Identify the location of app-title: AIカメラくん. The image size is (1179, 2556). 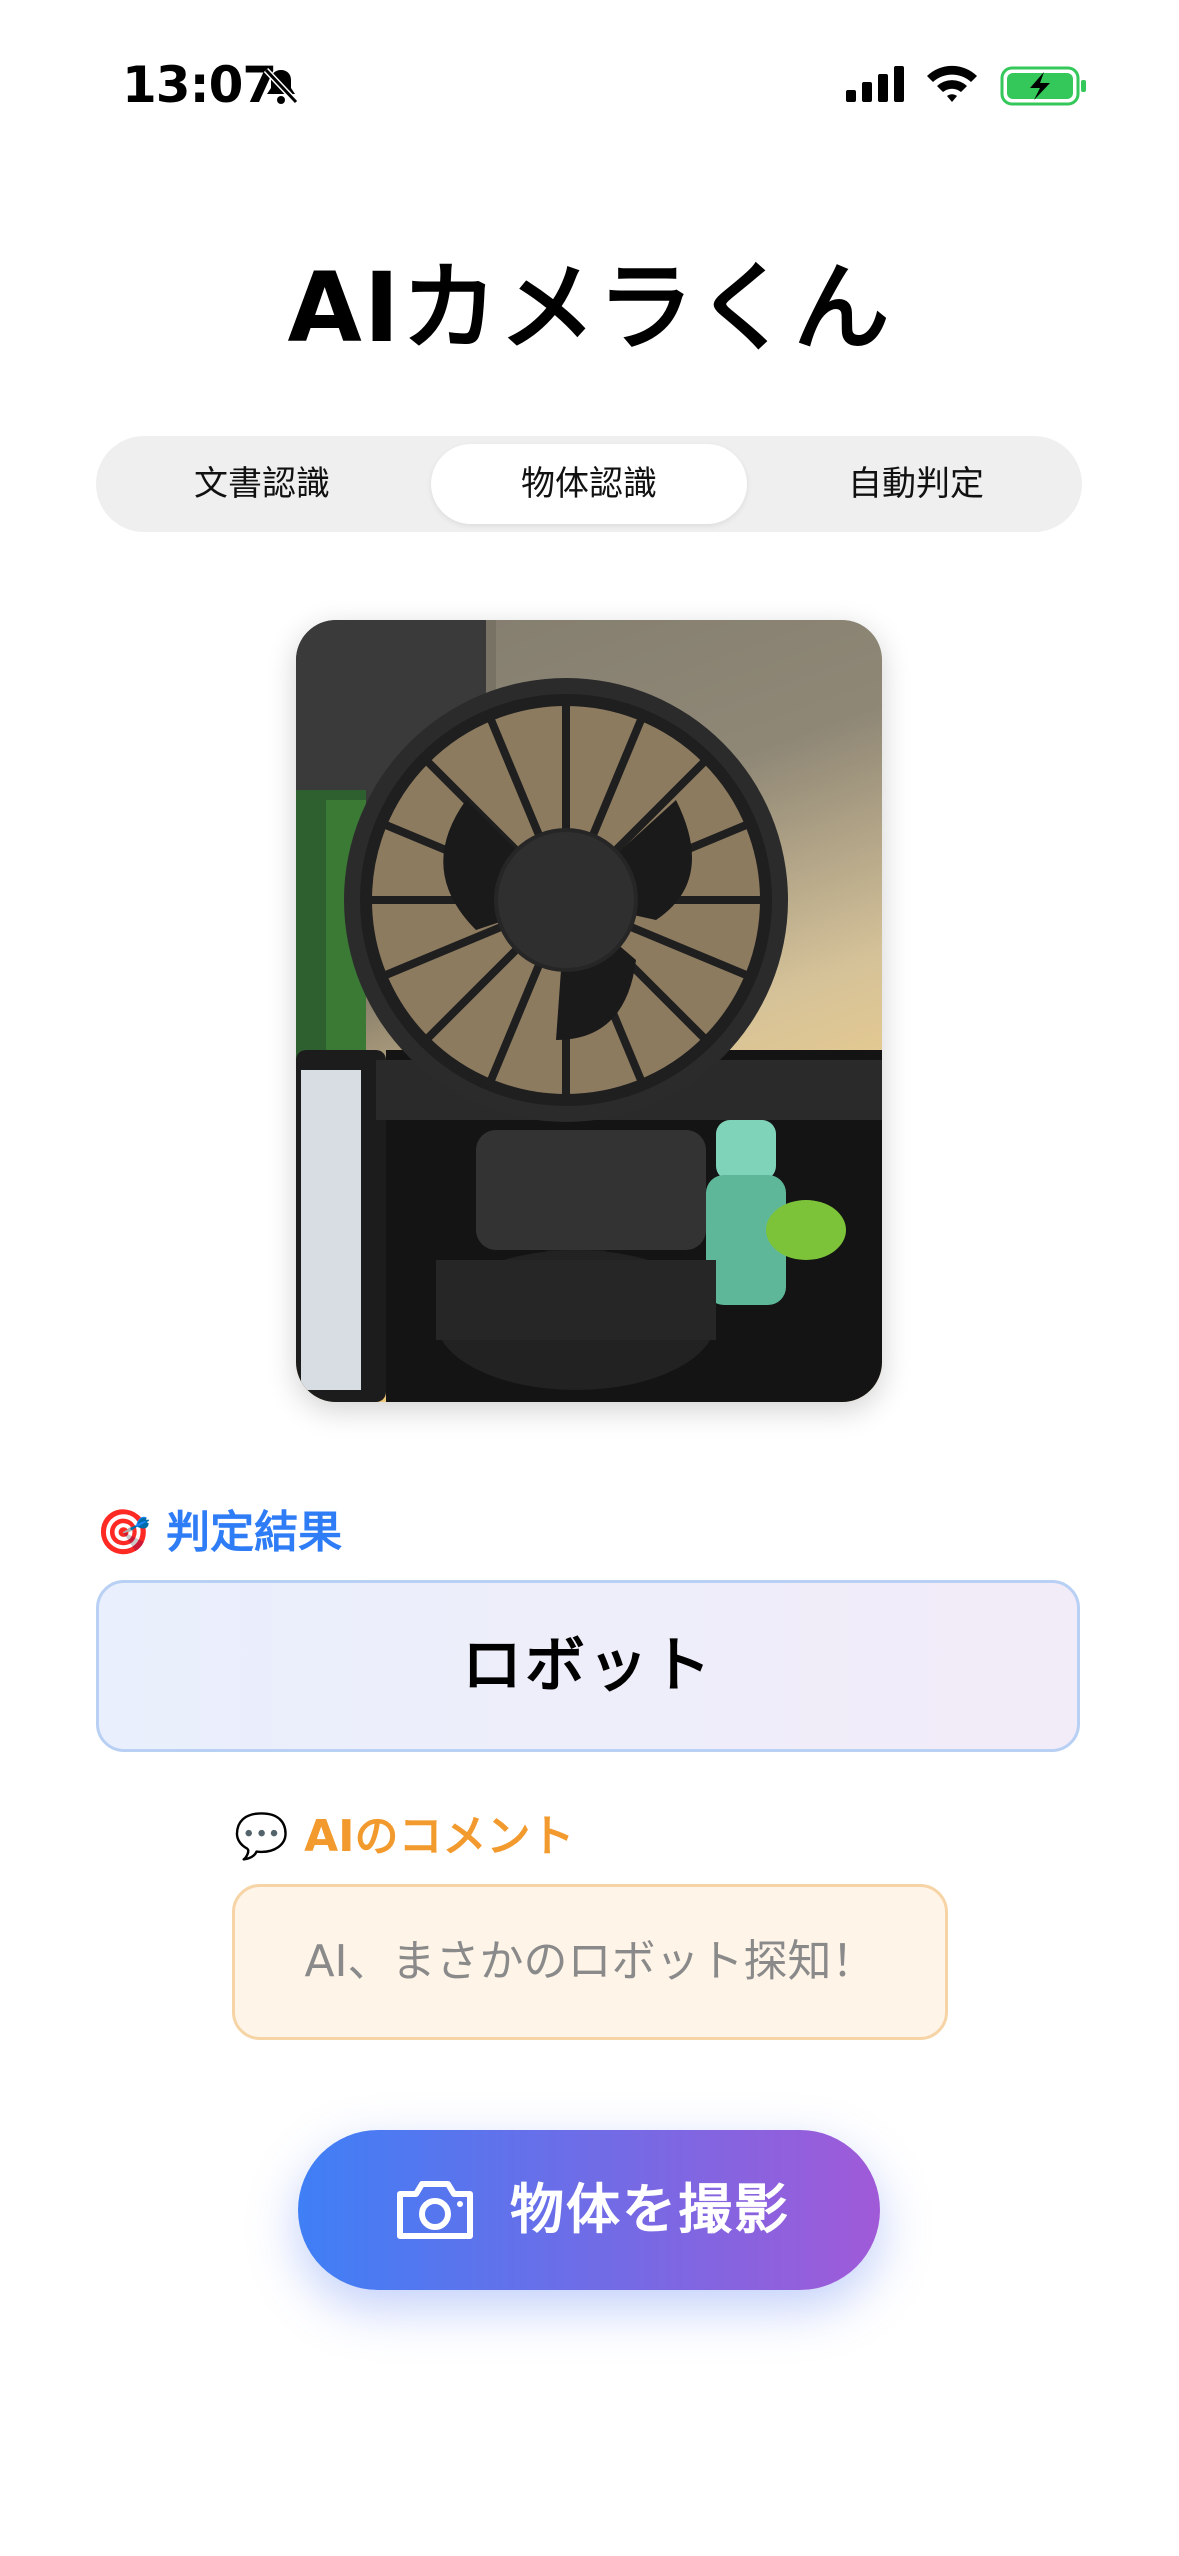
(589, 308).